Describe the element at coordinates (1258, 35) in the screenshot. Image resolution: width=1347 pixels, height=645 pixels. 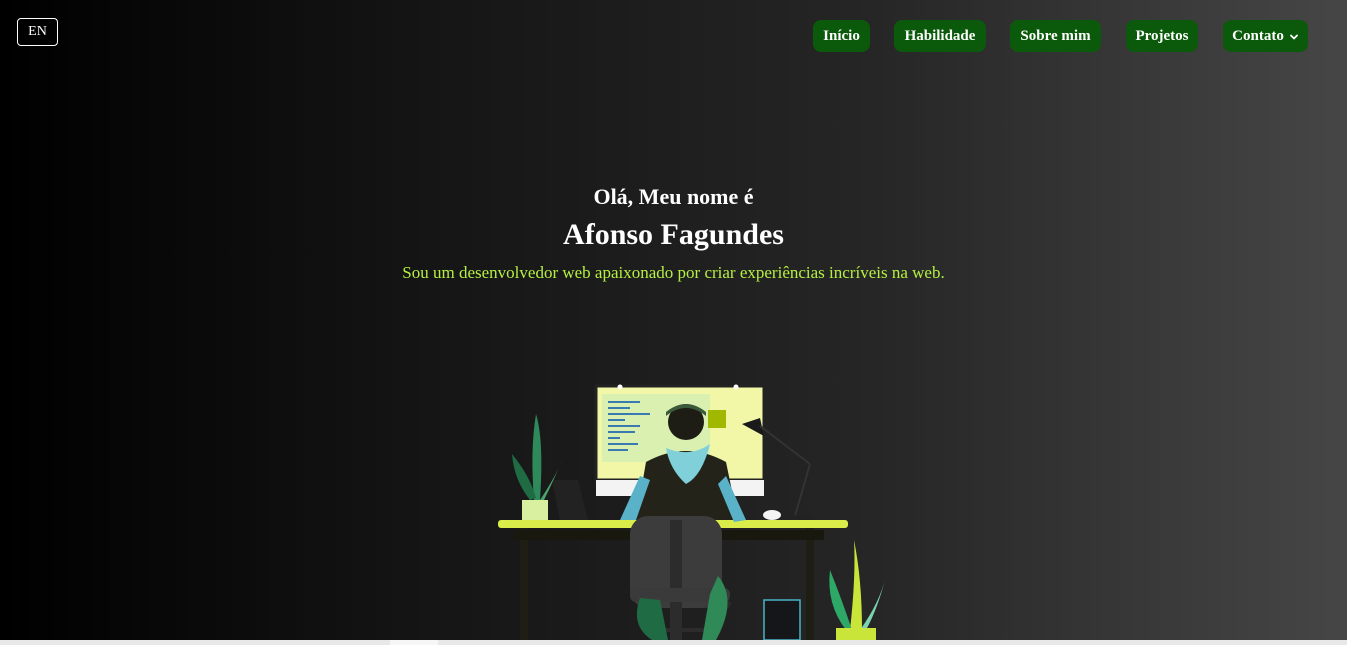
I see `nav-item-label: Contato` at that location.